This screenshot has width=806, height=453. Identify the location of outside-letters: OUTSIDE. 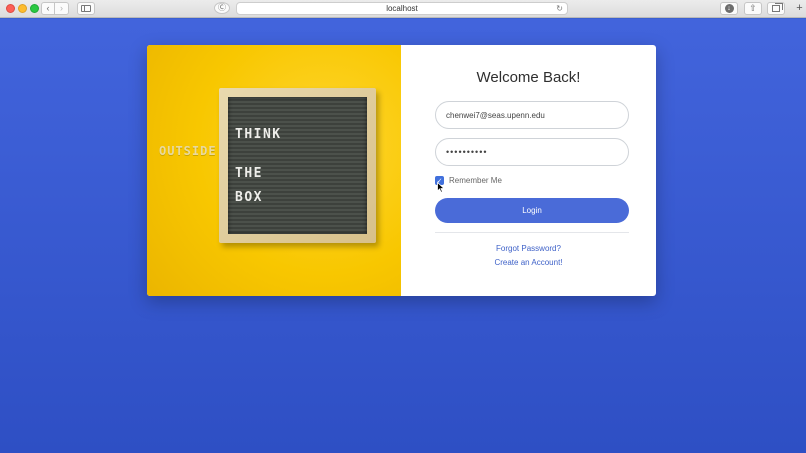
(188, 151).